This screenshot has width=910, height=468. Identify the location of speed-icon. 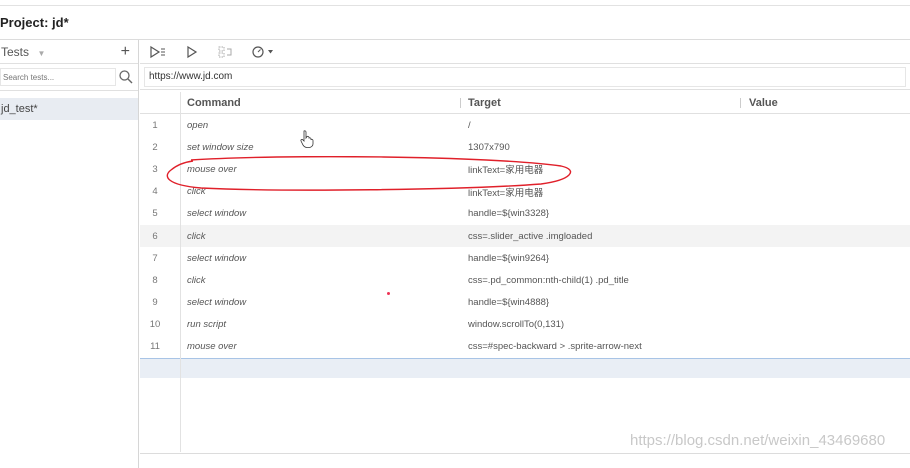
(264, 52).